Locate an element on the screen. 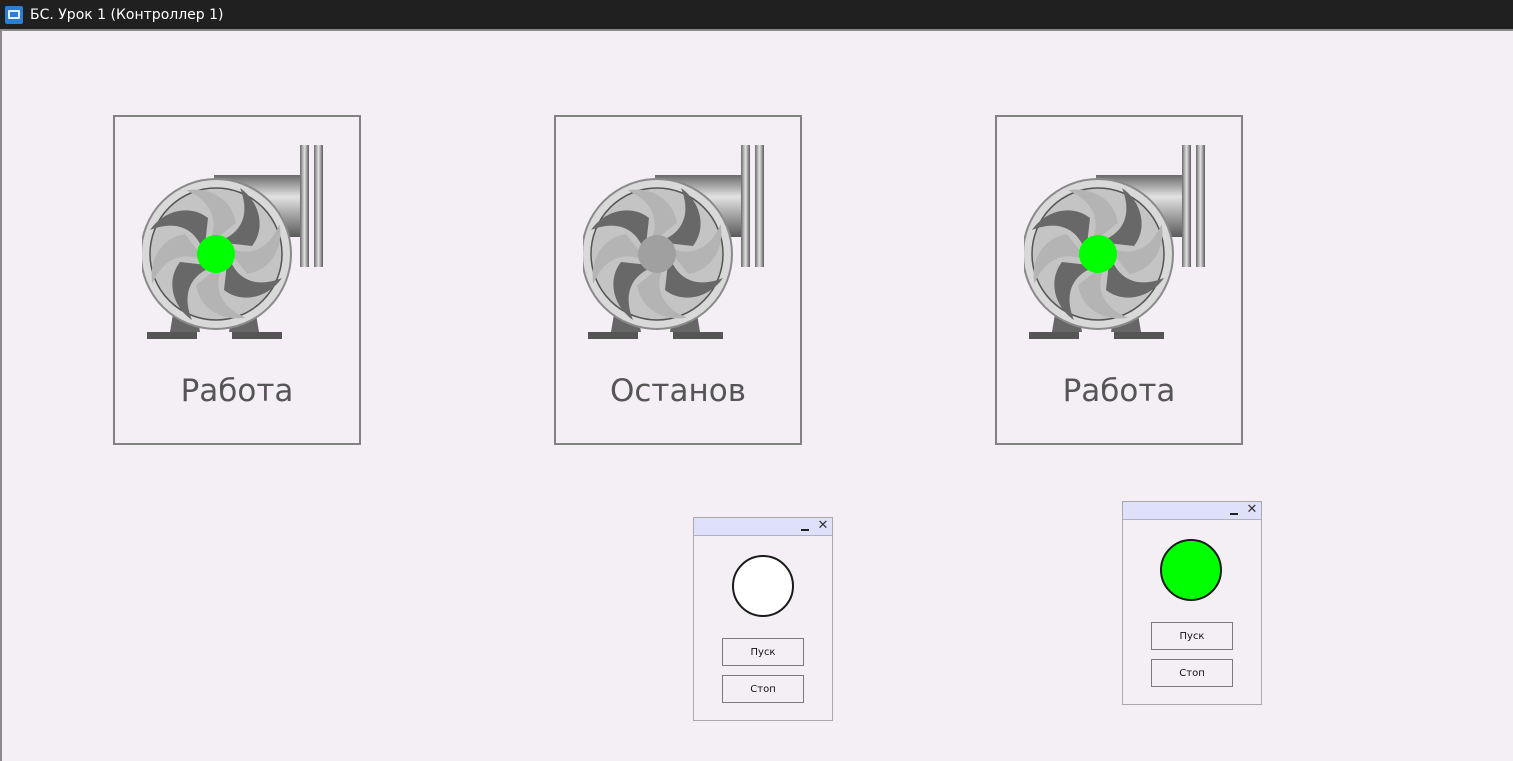 This screenshot has width=1513, height=761. window-titlebar: БС. Урок 1 (Контроллер 1) is located at coordinates (756, 14).